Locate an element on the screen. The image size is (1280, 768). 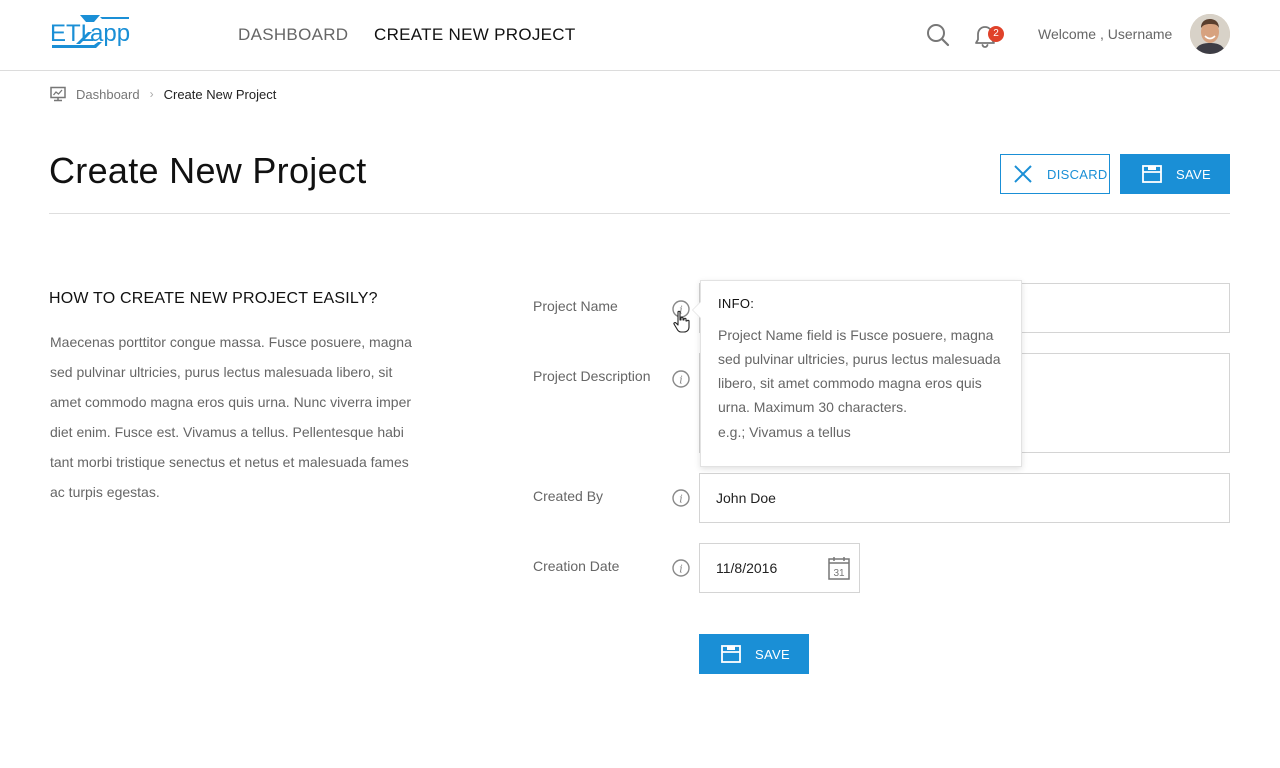
creation-date-info-icon: i is located at coordinates (681, 568).